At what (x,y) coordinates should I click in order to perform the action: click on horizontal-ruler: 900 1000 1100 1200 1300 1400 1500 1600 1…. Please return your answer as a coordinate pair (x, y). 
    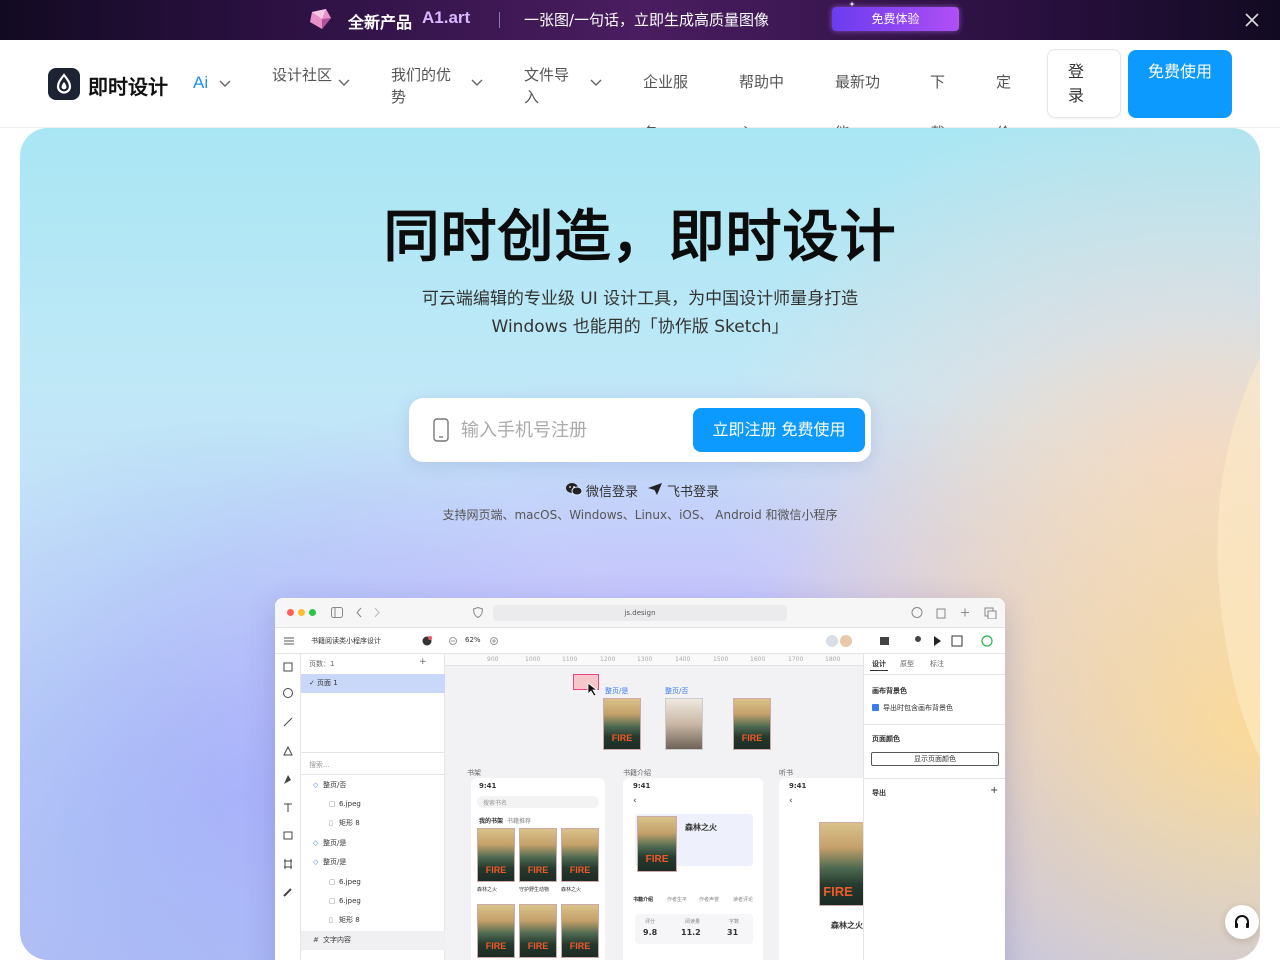
    Looking at the image, I should click on (654, 660).